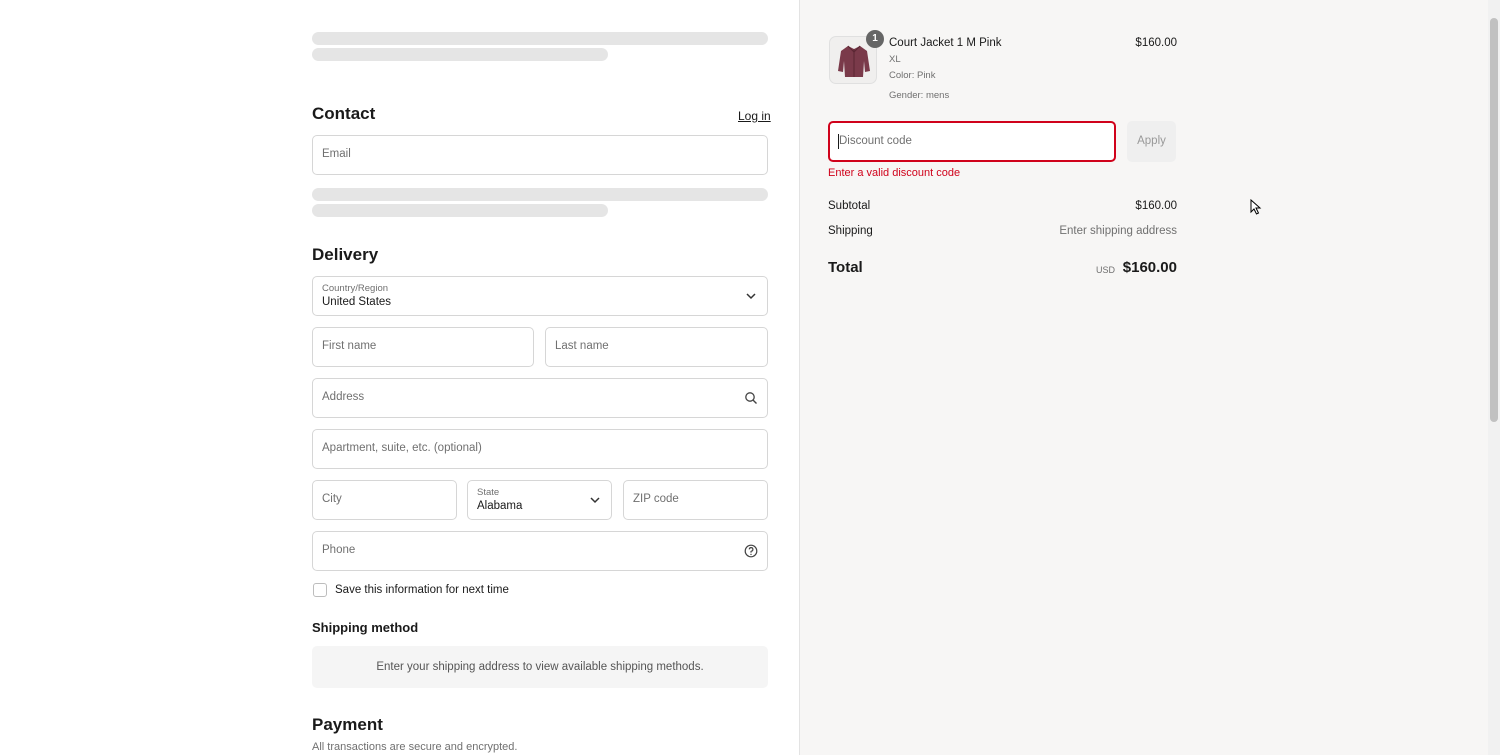 Image resolution: width=1500 pixels, height=755 pixels. Describe the element at coordinates (423, 347) in the screenshot. I see `first-name-field: First name` at that location.